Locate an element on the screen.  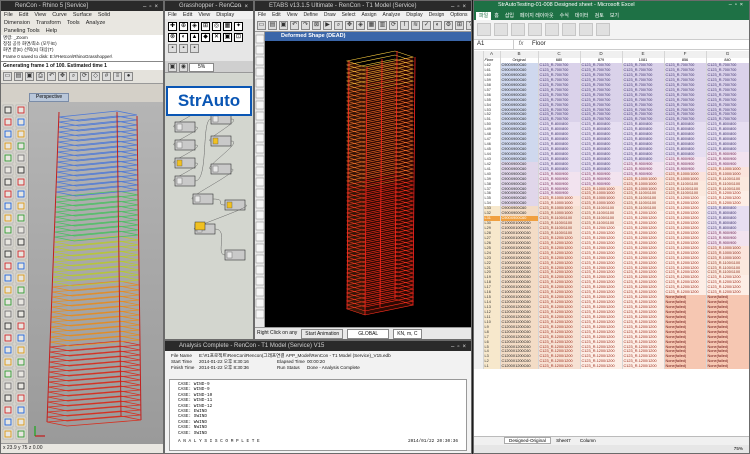
original-cell: C1200X1200C60 is located at coordinates (519, 367).